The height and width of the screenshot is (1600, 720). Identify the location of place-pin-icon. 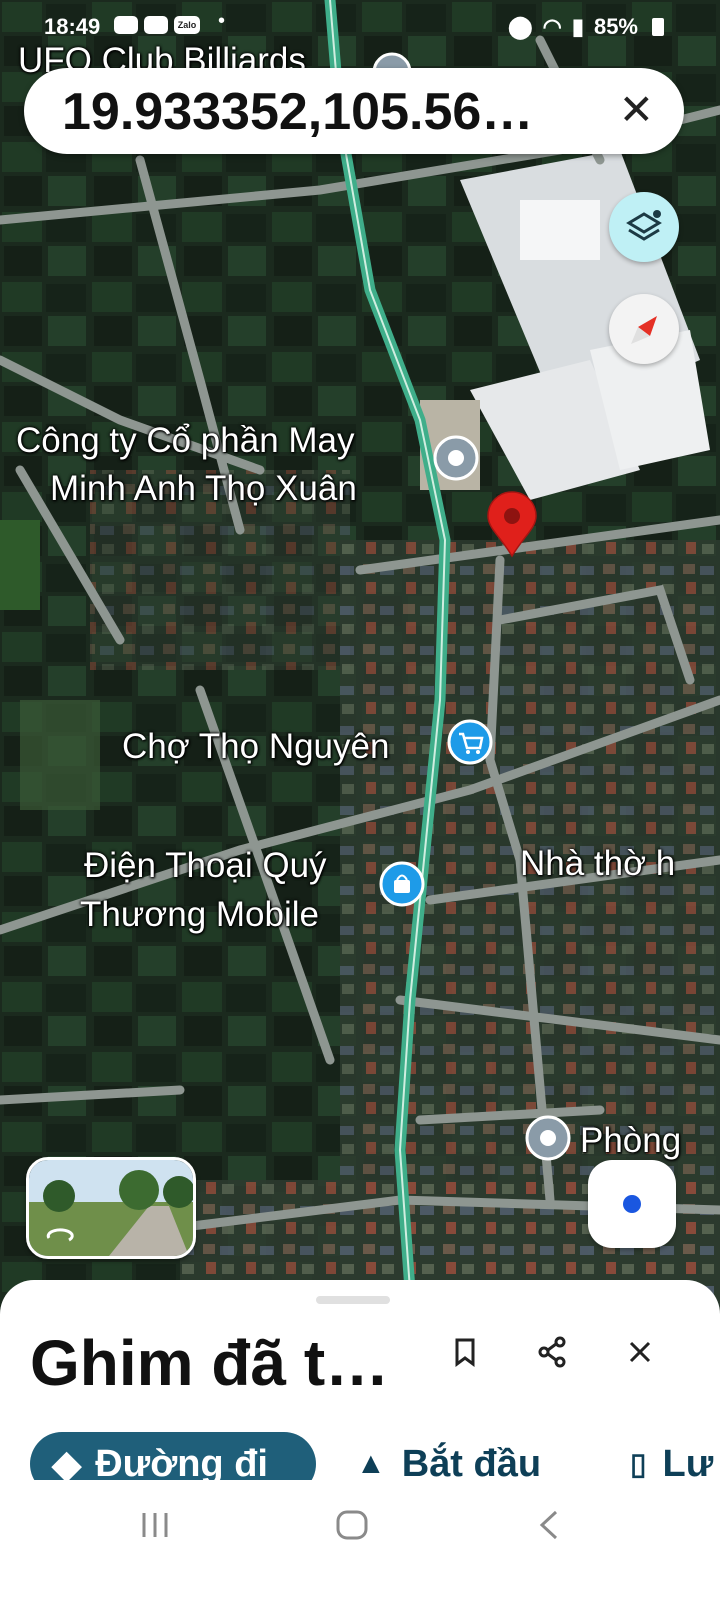
(456, 458).